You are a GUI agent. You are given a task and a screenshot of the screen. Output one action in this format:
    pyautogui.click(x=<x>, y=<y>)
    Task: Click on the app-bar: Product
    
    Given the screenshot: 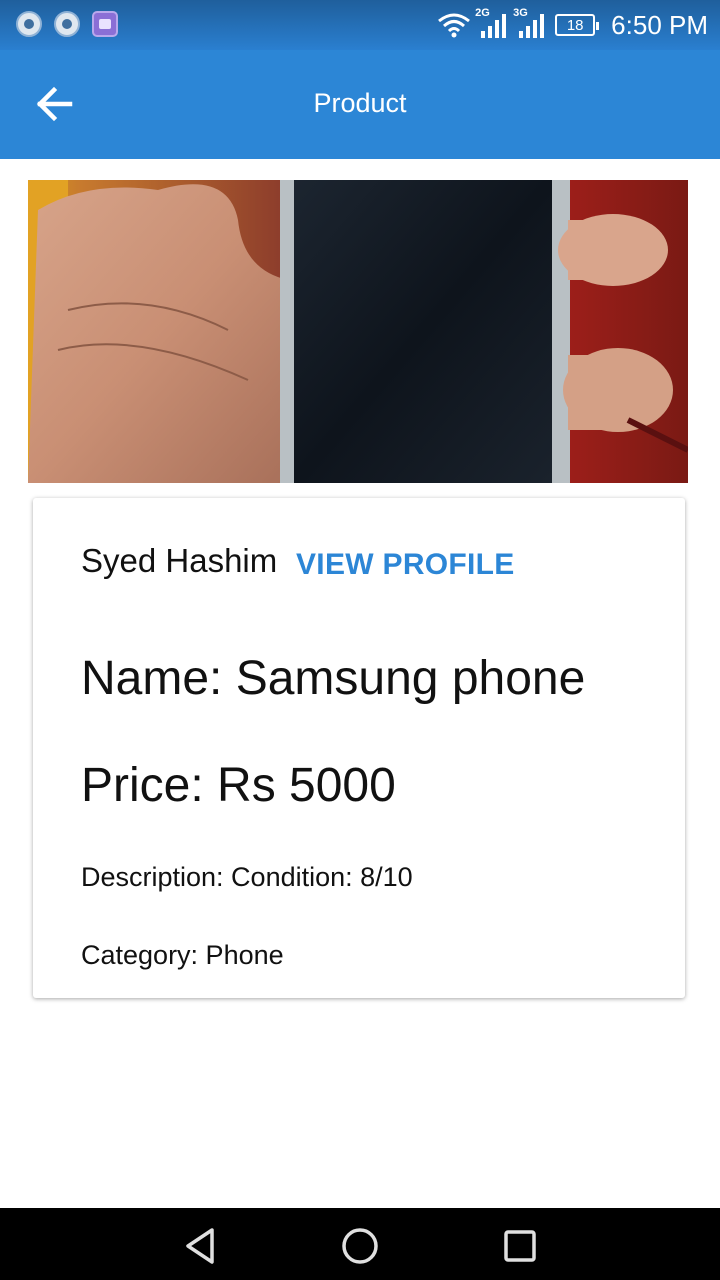 What is the action you would take?
    pyautogui.click(x=360, y=104)
    